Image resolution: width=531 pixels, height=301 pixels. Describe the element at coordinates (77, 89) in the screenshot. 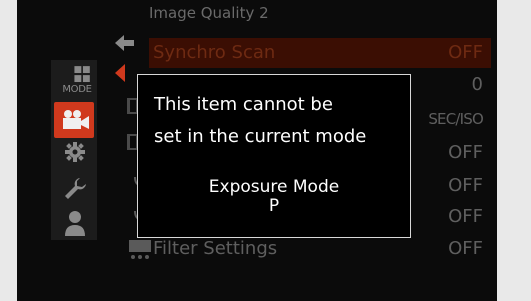

I see `tab-mode: MODE` at that location.